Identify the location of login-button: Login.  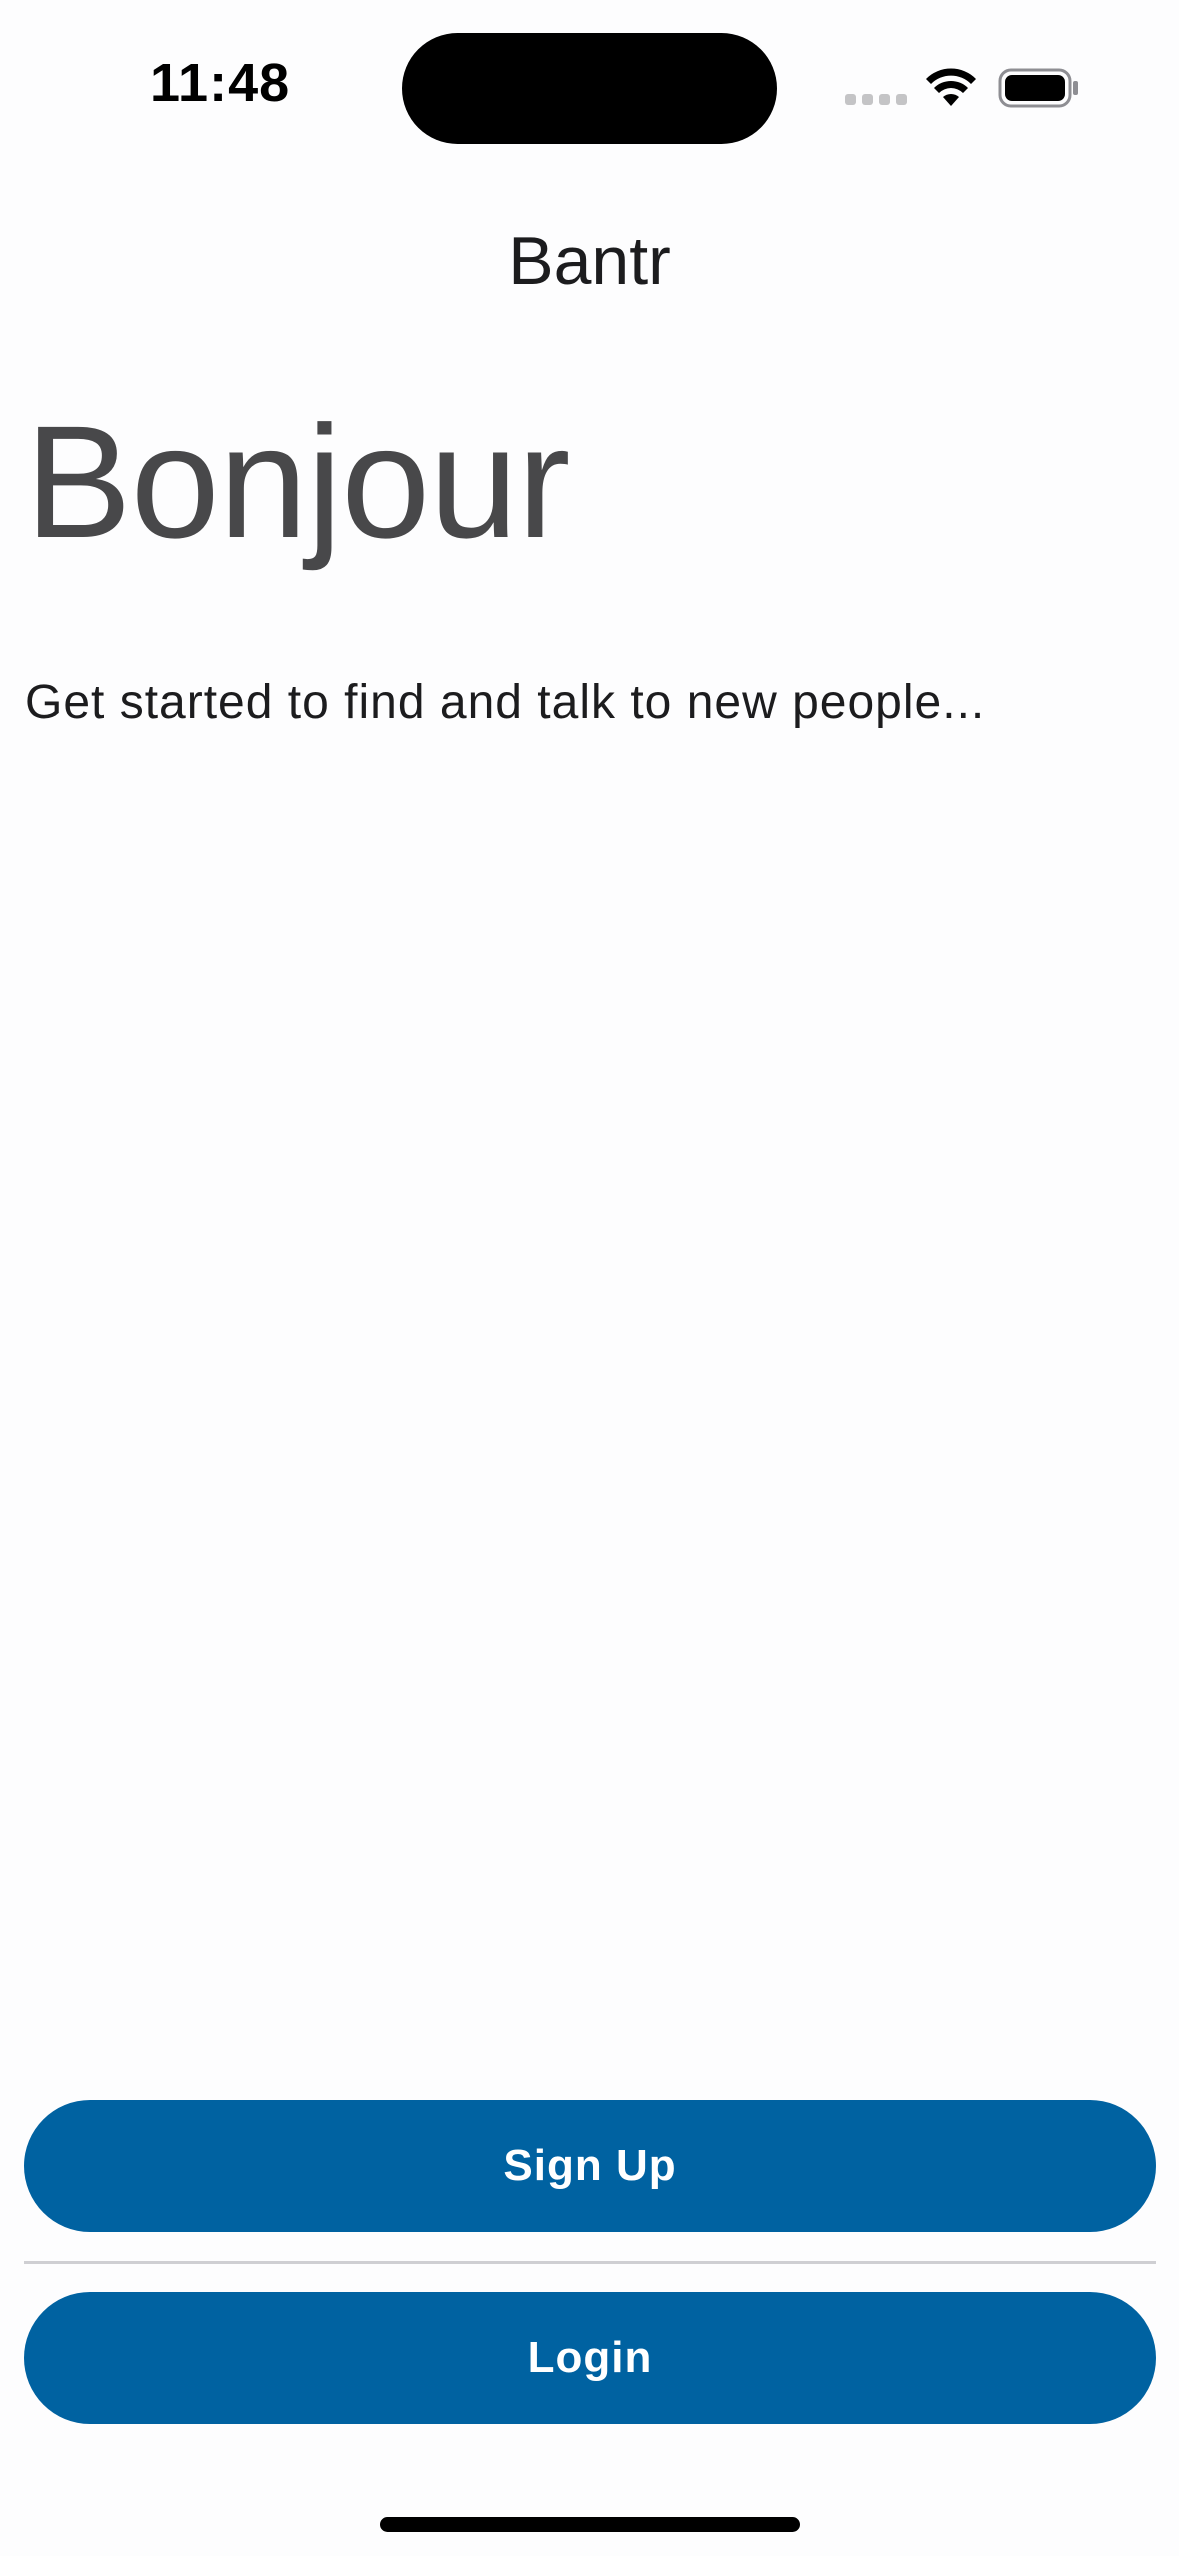
(590, 2358).